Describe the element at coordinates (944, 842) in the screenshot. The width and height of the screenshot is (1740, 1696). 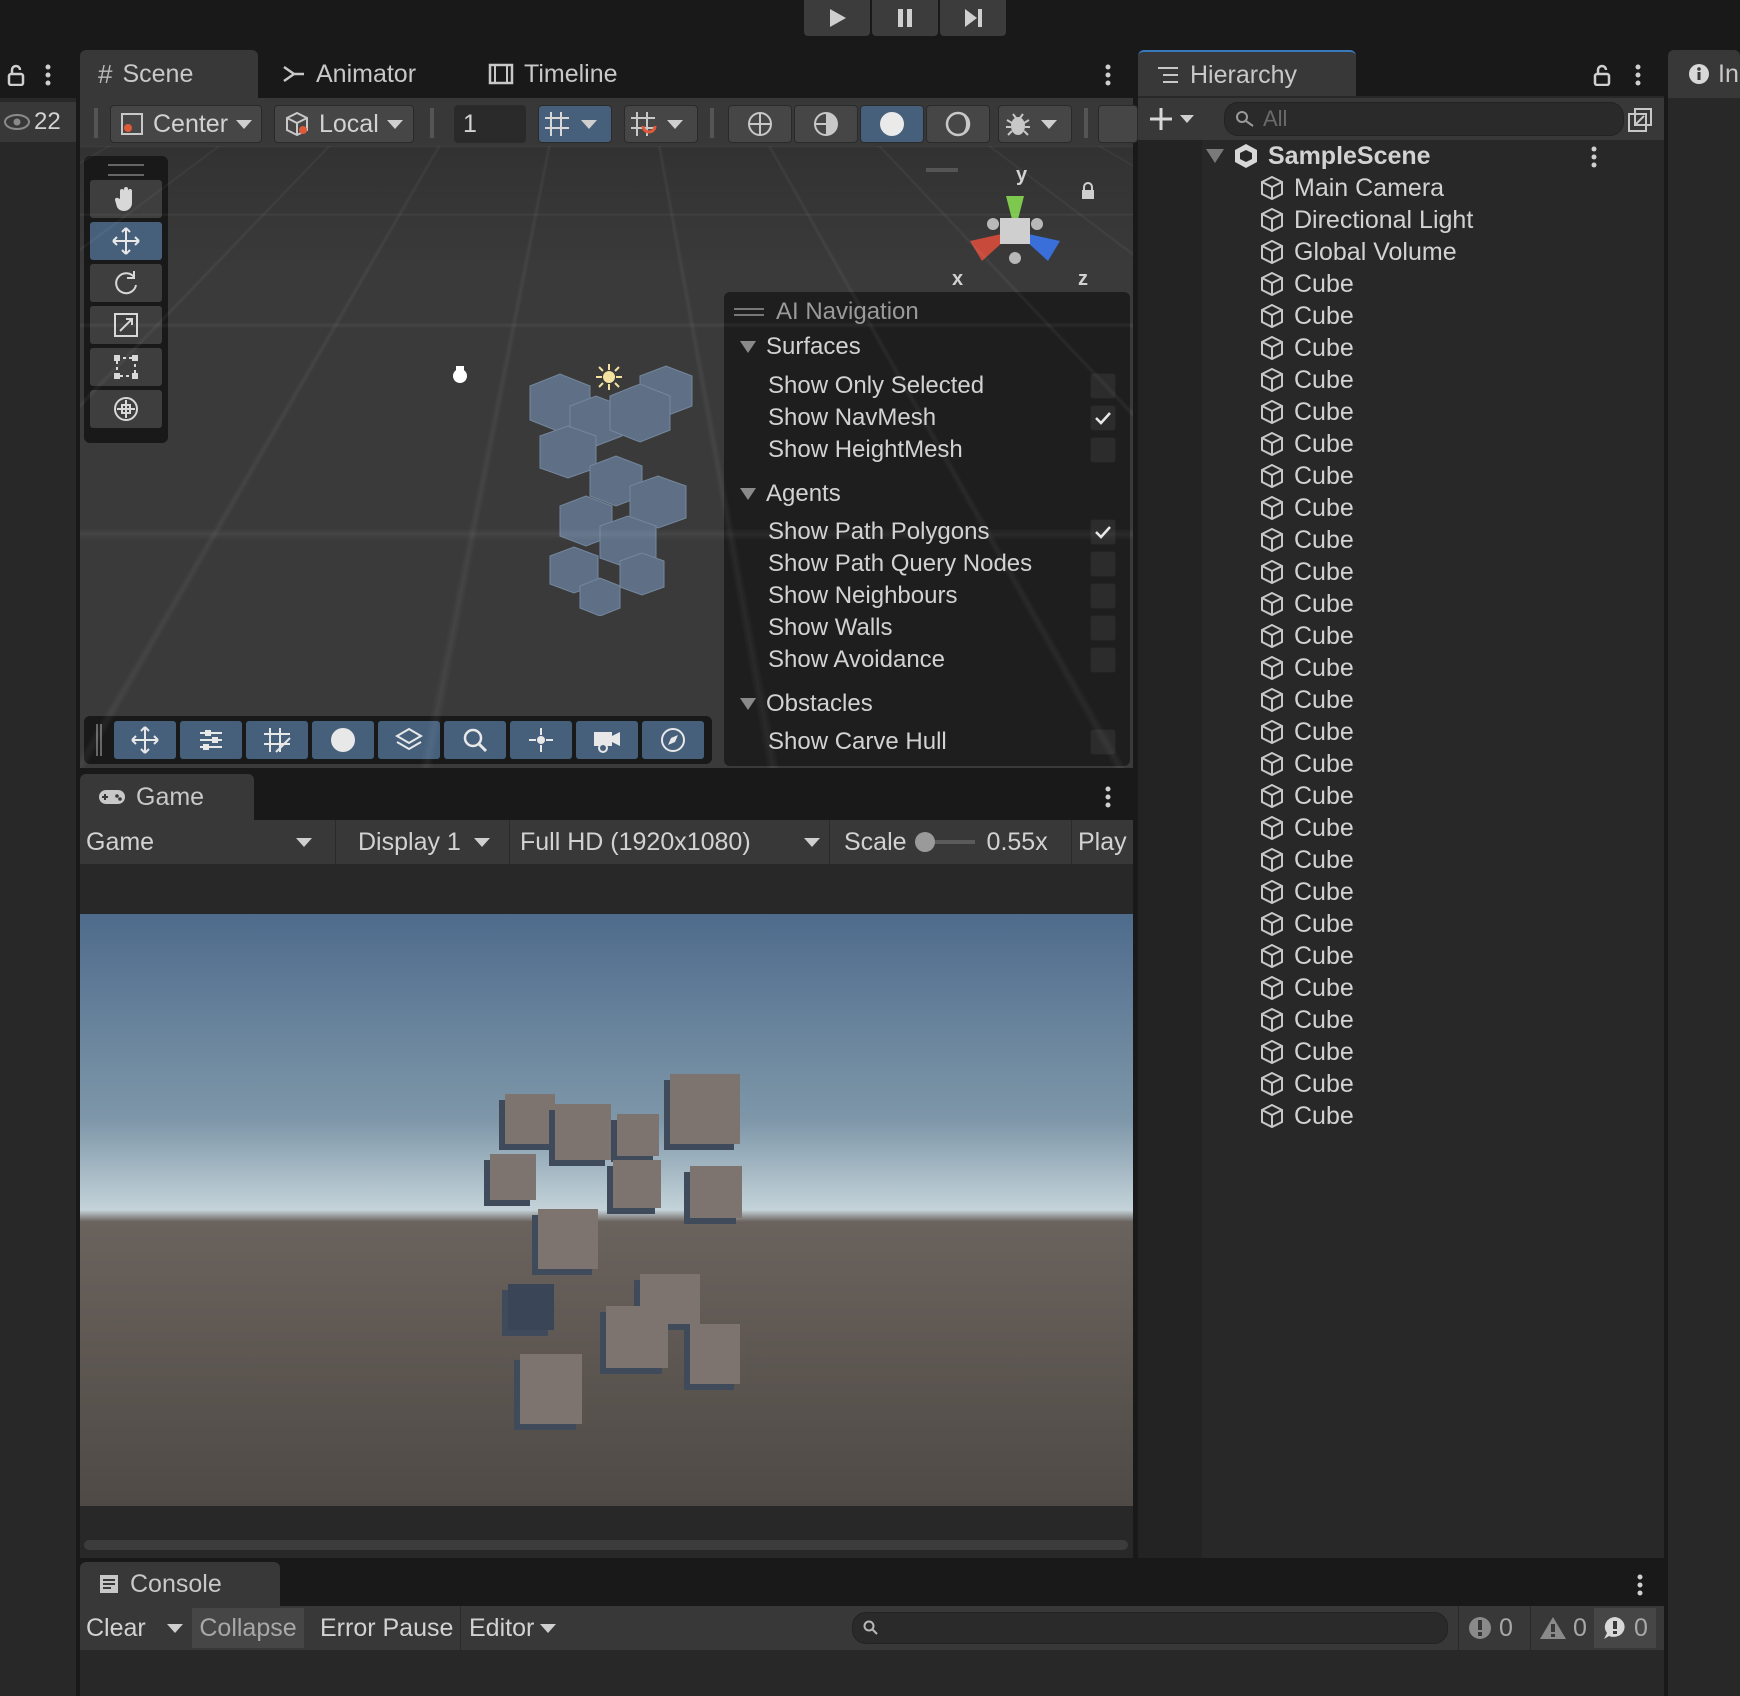
I see `scale-slider` at that location.